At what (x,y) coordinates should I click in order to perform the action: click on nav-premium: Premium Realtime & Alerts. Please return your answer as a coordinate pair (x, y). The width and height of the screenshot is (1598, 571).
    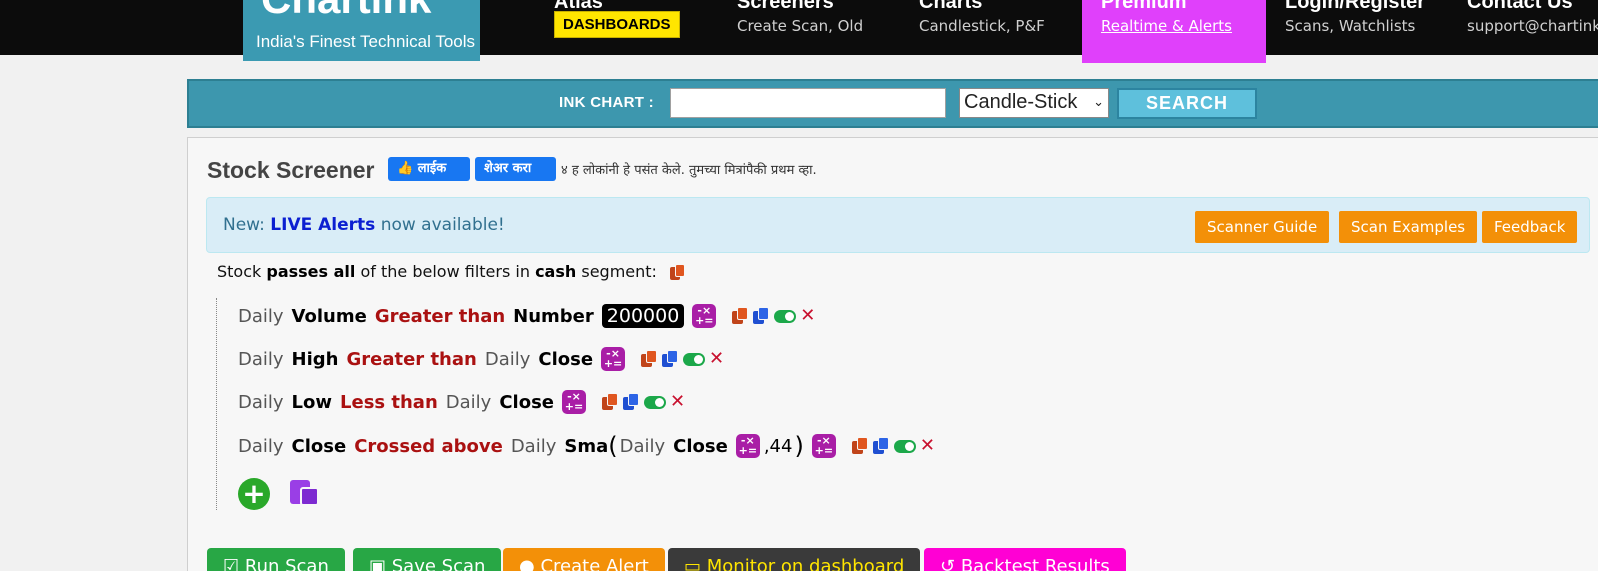
    Looking at the image, I should click on (1174, 31).